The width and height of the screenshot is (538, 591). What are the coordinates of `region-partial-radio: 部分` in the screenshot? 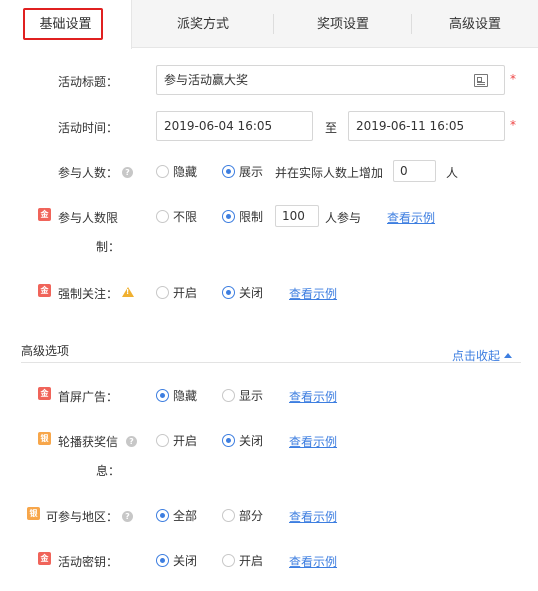 It's located at (242, 515).